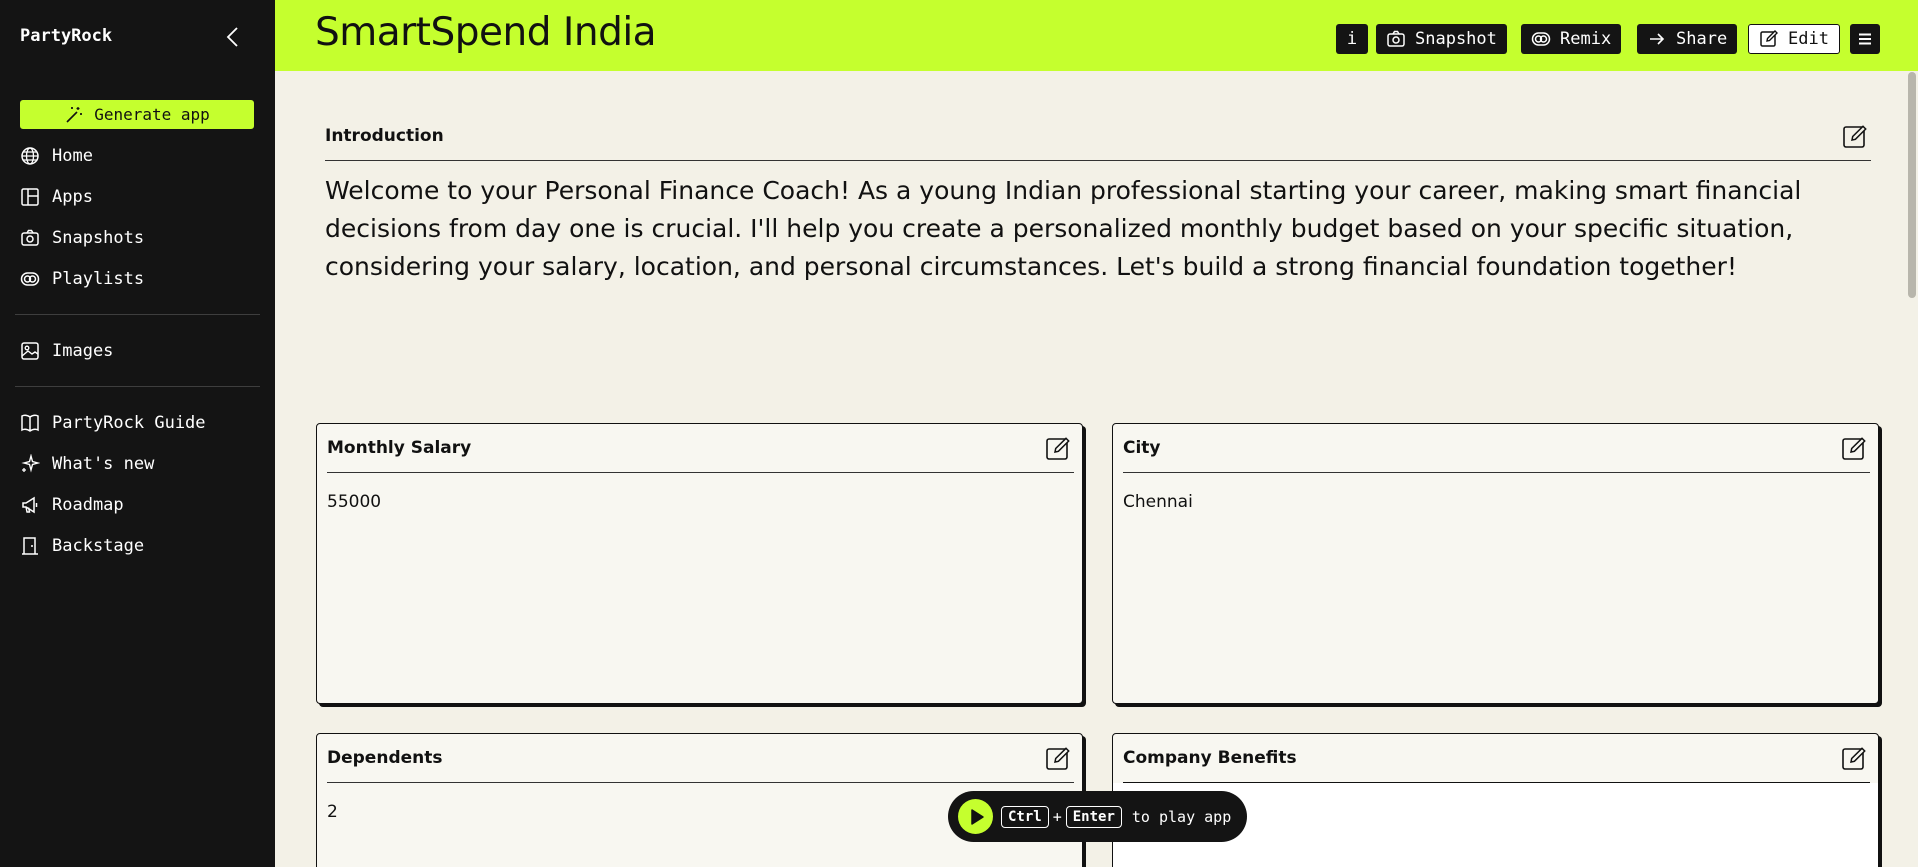 The width and height of the screenshot is (1918, 867). I want to click on info-button: i, so click(1352, 39).